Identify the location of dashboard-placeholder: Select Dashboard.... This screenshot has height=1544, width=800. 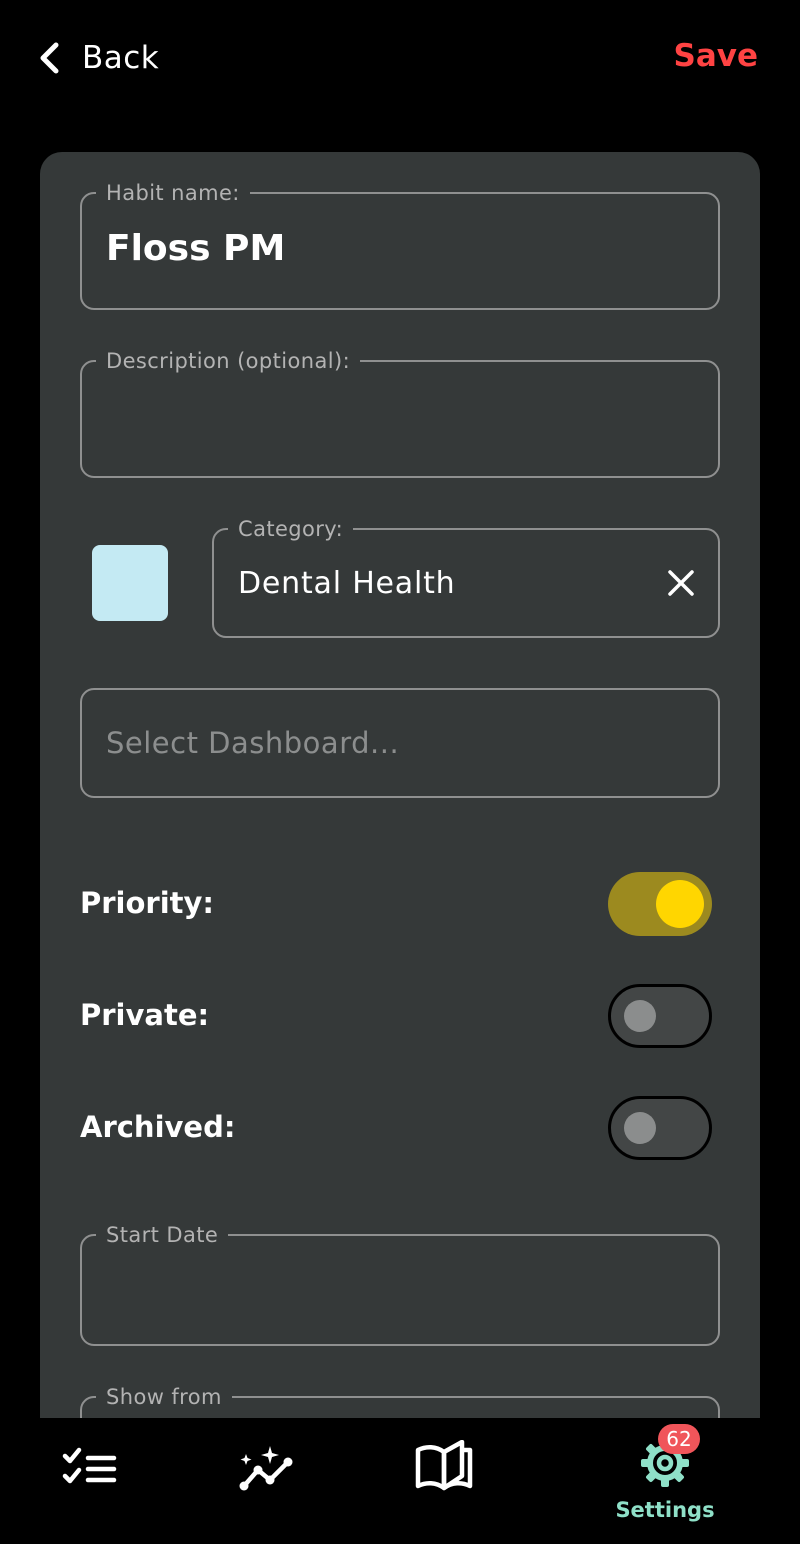
(253, 743).